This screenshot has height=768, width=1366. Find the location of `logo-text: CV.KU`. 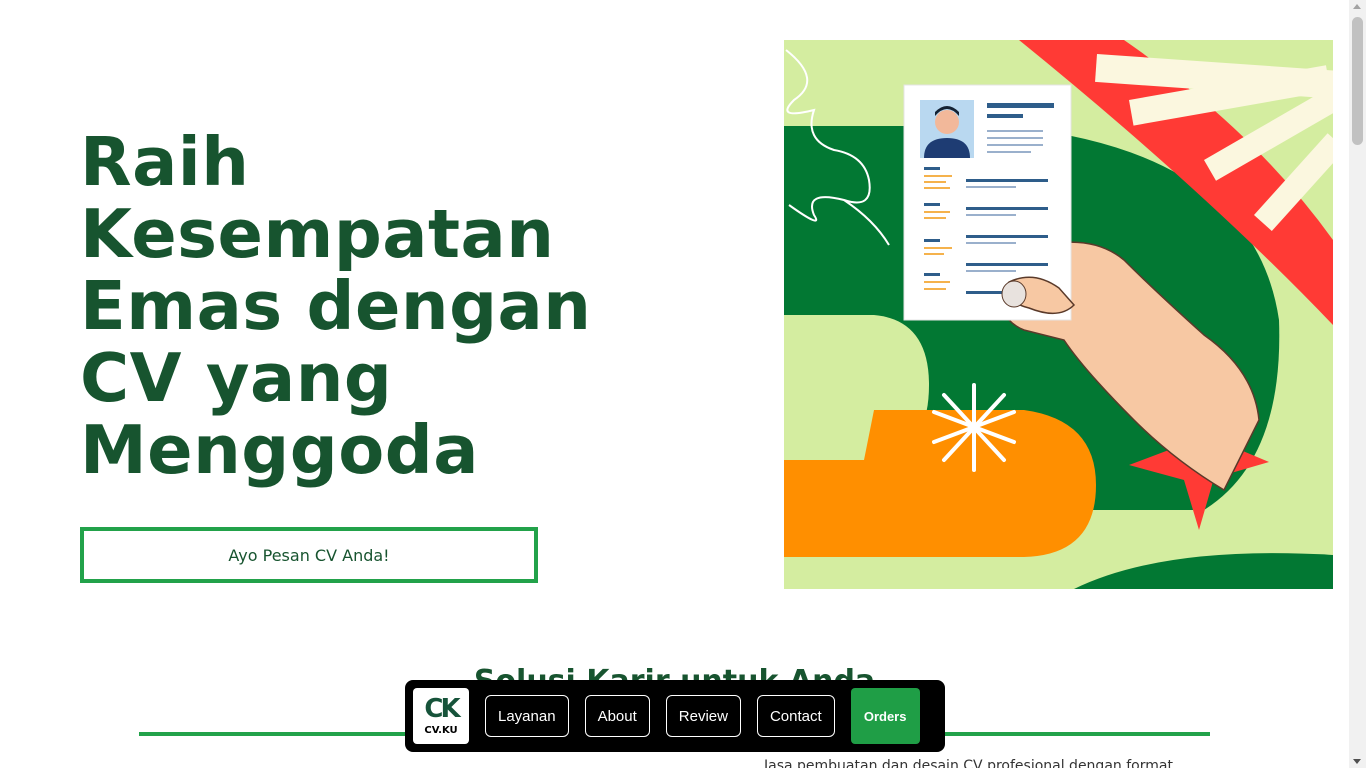

logo-text: CV.KU is located at coordinates (441, 730).